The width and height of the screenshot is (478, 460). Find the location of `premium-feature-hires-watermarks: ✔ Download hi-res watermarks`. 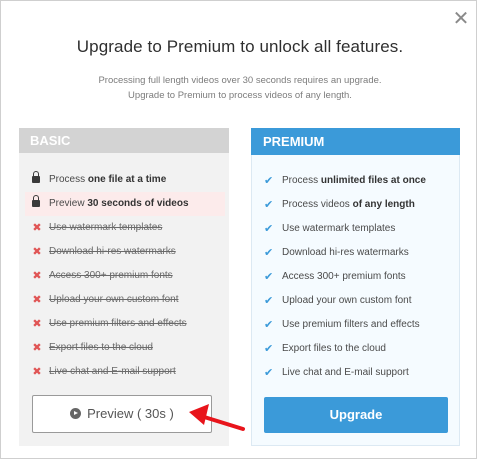

premium-feature-hires-watermarks: ✔ Download hi-res watermarks is located at coordinates (359, 253).